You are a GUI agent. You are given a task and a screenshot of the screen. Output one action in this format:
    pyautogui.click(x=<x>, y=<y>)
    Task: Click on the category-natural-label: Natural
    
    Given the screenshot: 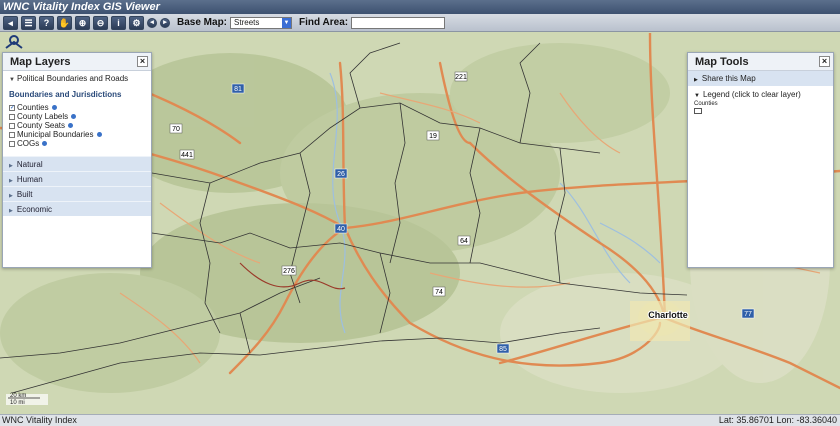 What is the action you would take?
    pyautogui.click(x=29, y=164)
    